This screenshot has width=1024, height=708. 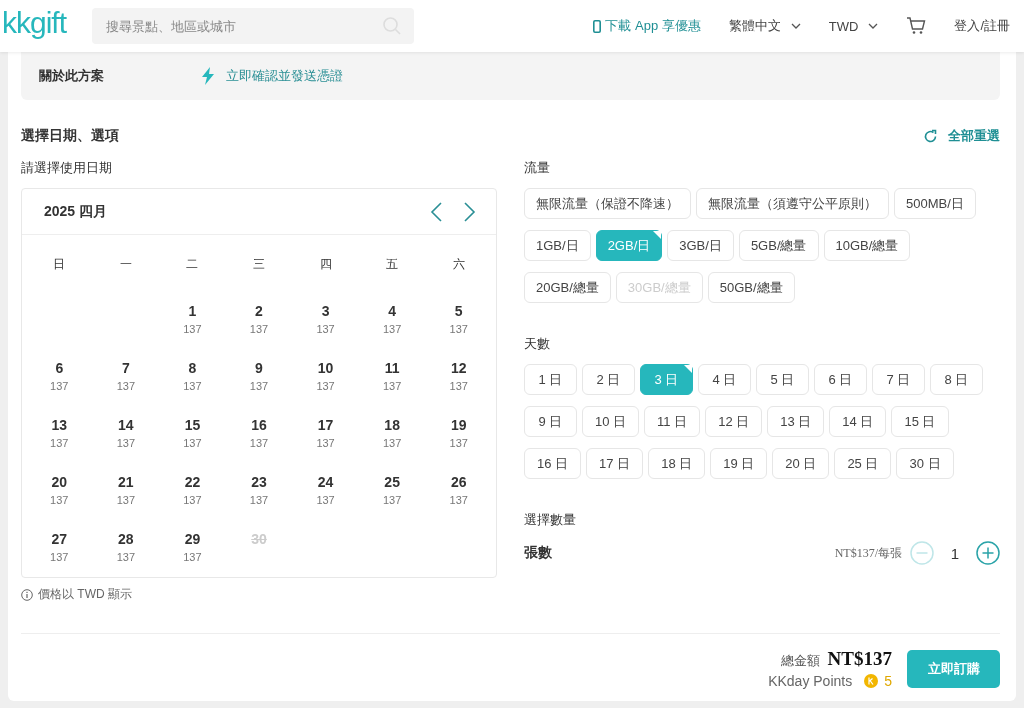 I want to click on calendar-day: 25, so click(x=392, y=482).